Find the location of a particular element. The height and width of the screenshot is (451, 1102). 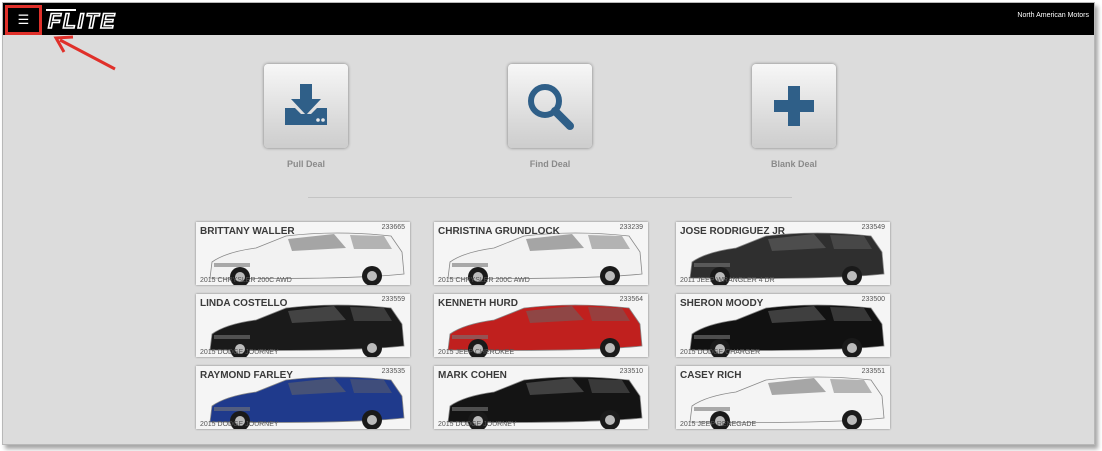

deal-number: 233239 is located at coordinates (631, 227).